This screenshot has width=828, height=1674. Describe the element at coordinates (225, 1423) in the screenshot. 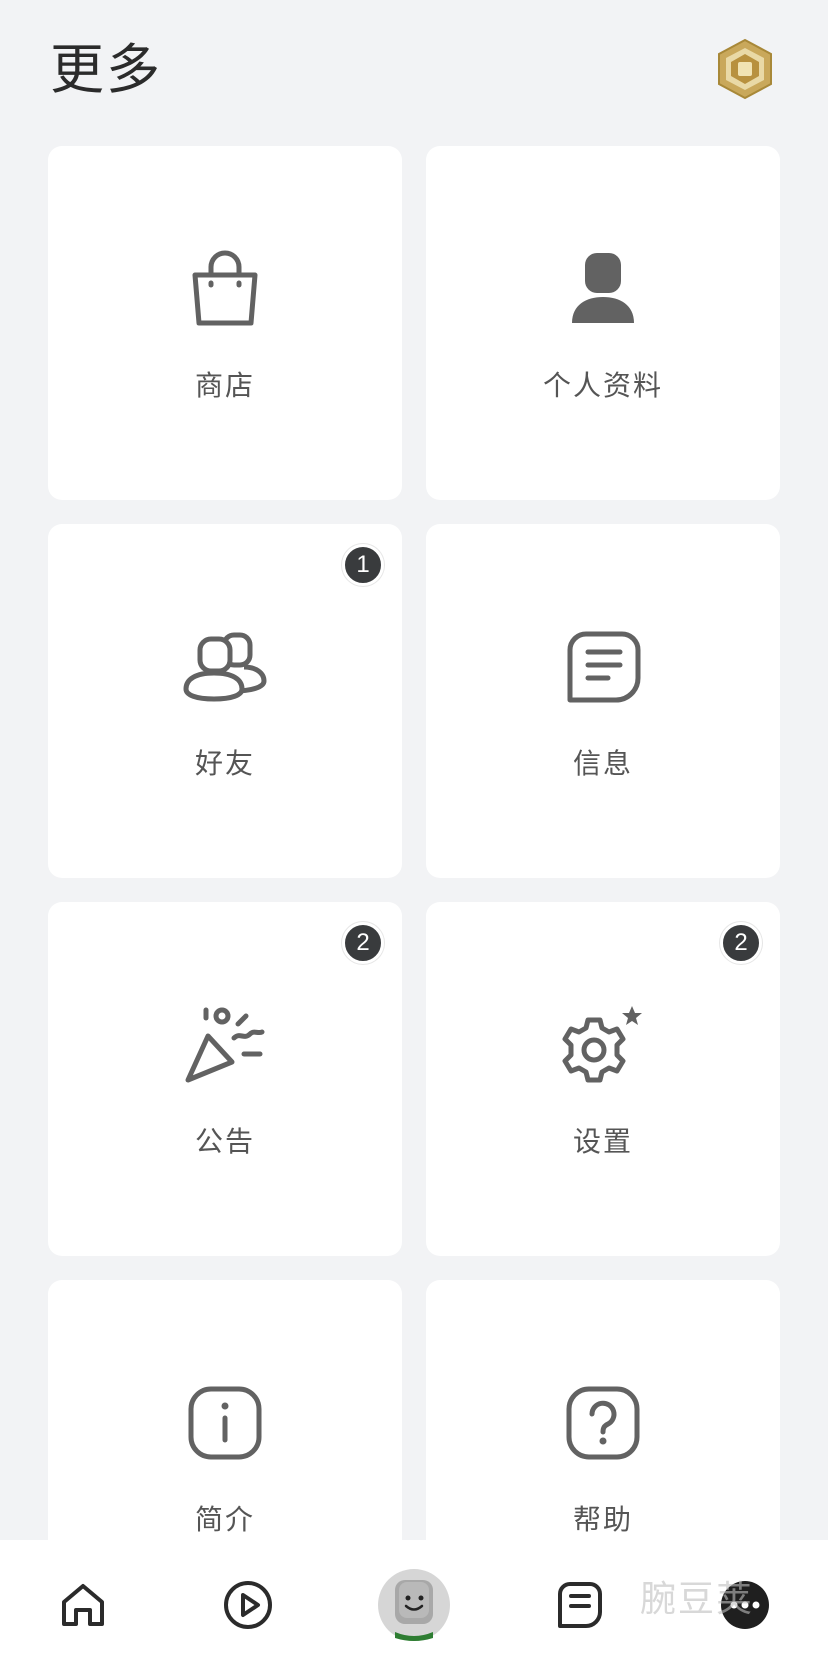

I see `info-icon` at that location.